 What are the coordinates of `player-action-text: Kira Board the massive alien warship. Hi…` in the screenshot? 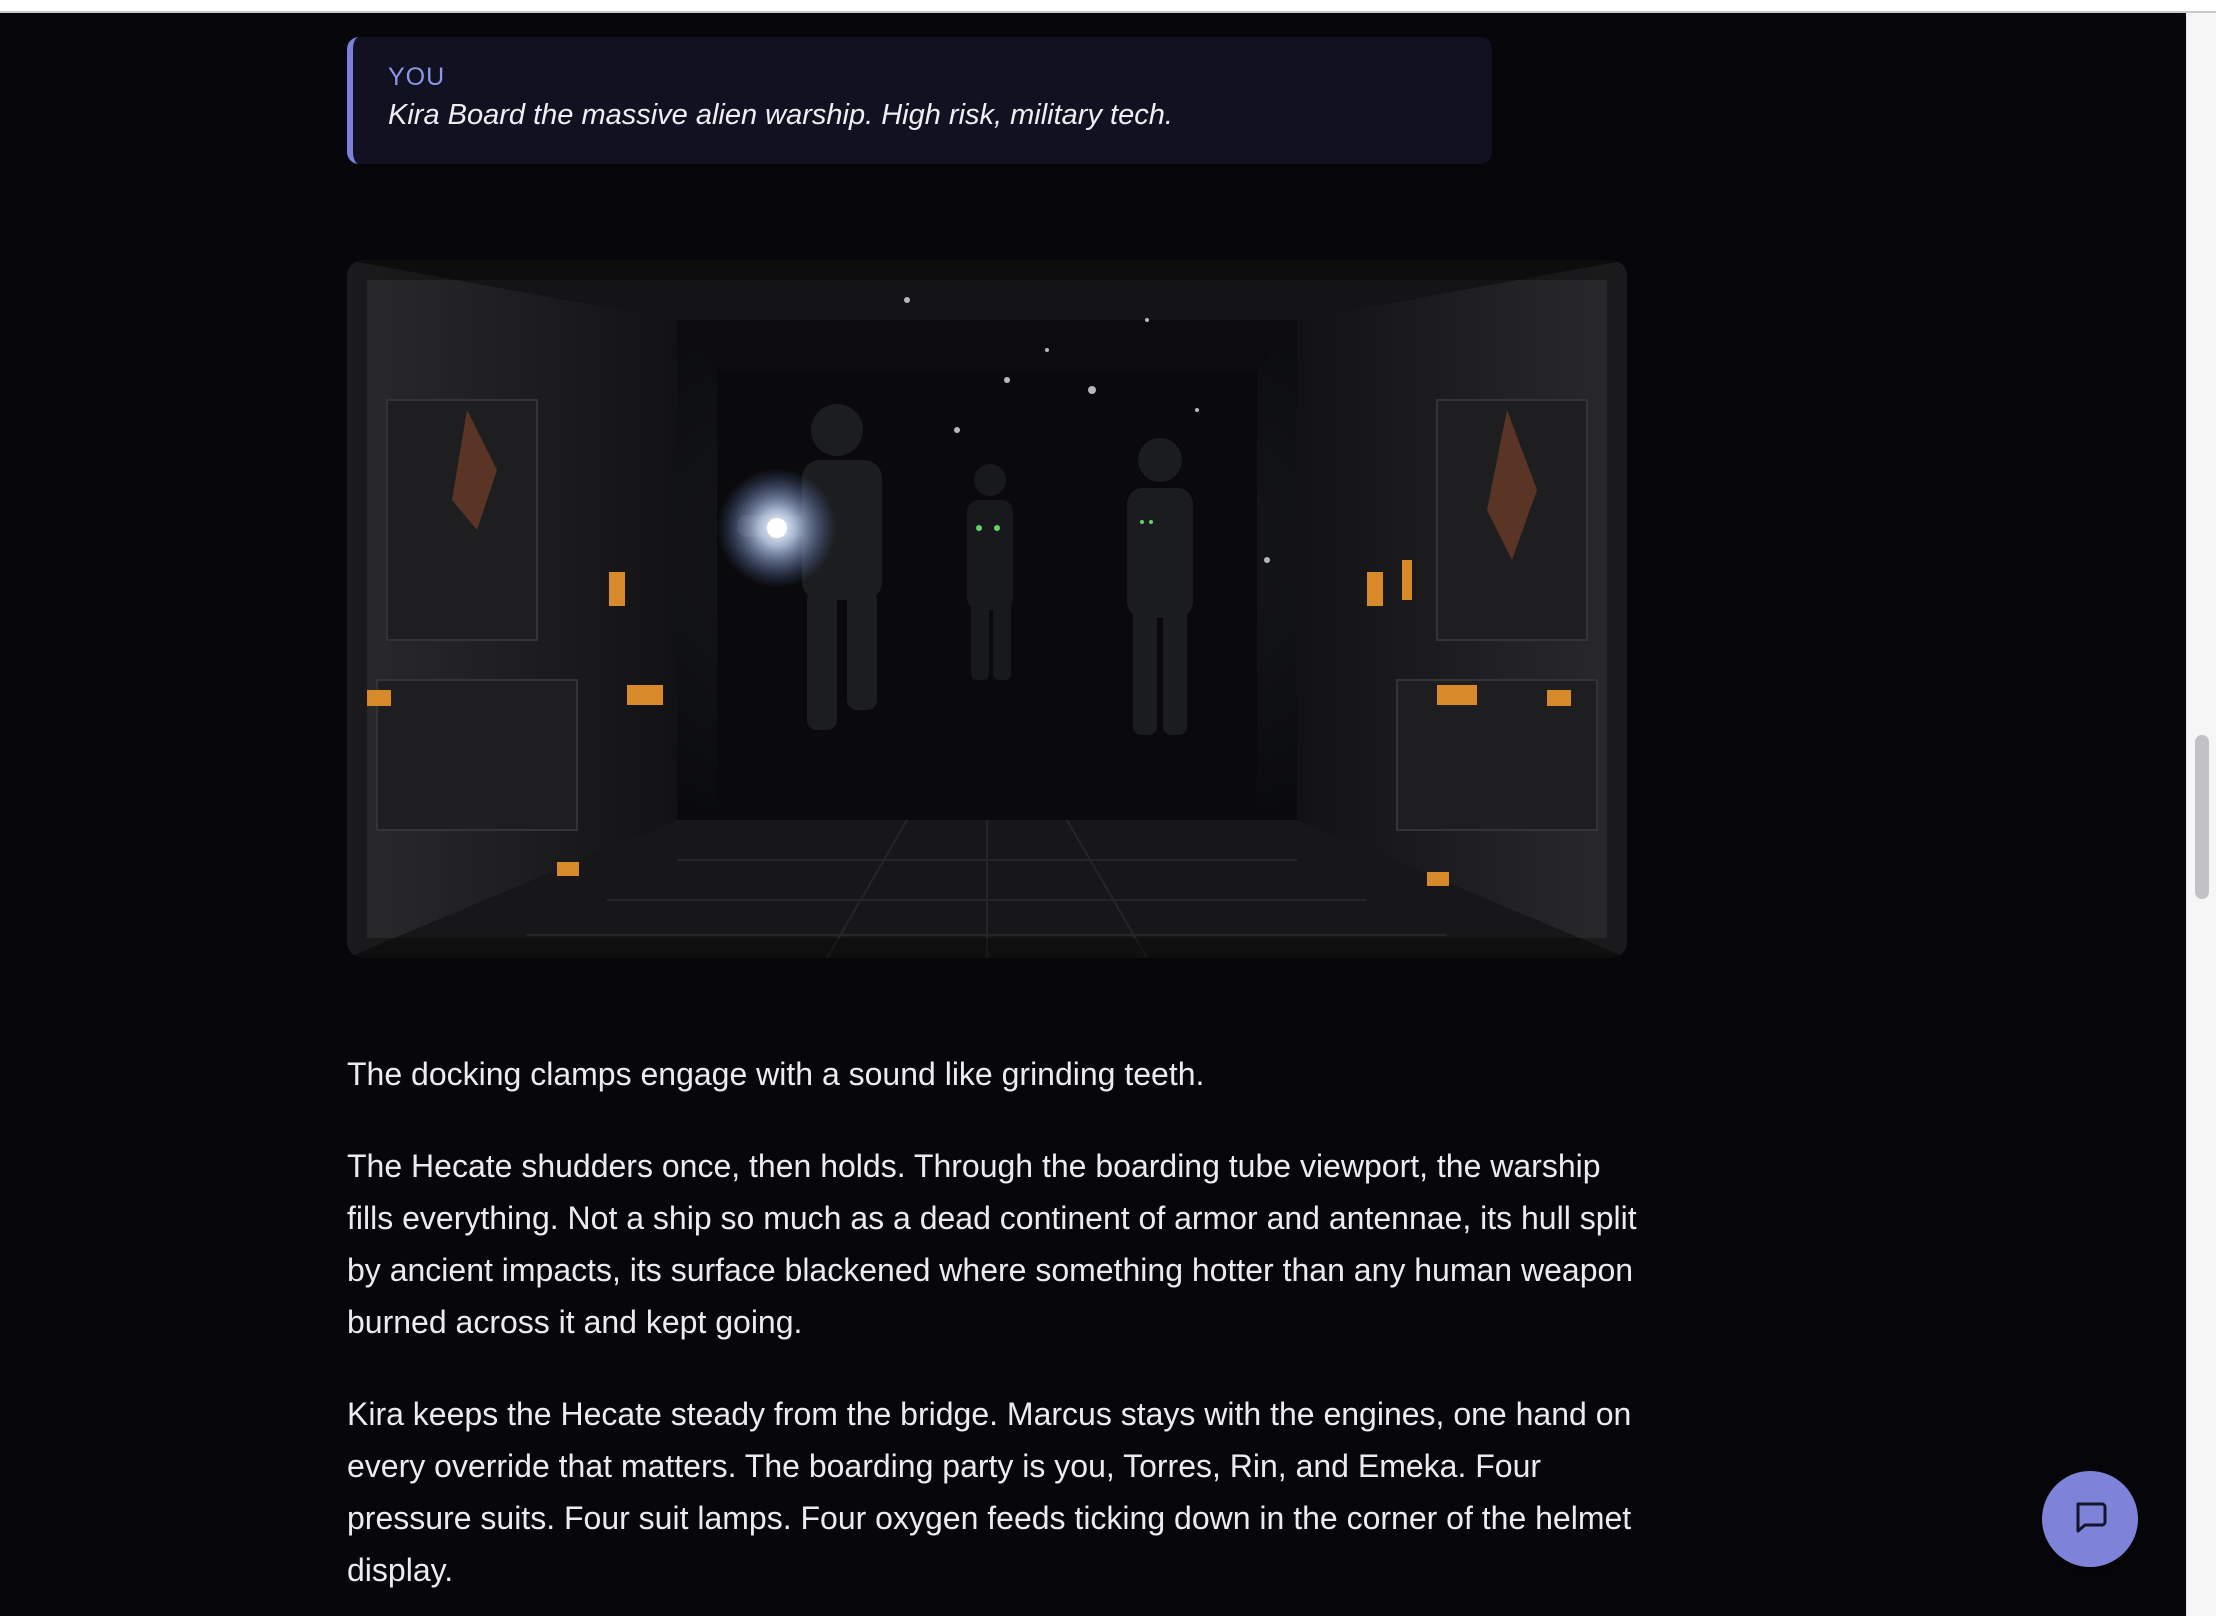 It's located at (780, 115).